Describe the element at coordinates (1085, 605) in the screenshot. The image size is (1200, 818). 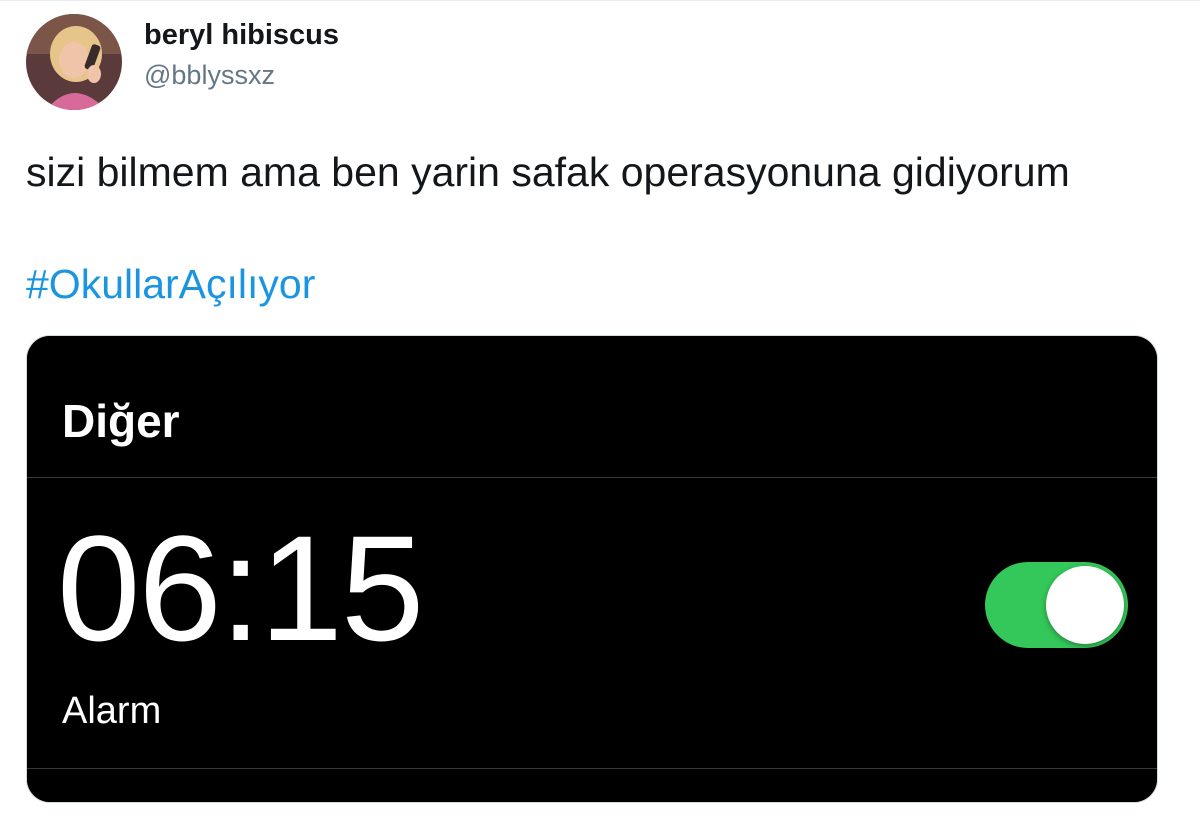
I see `toggle-knob` at that location.